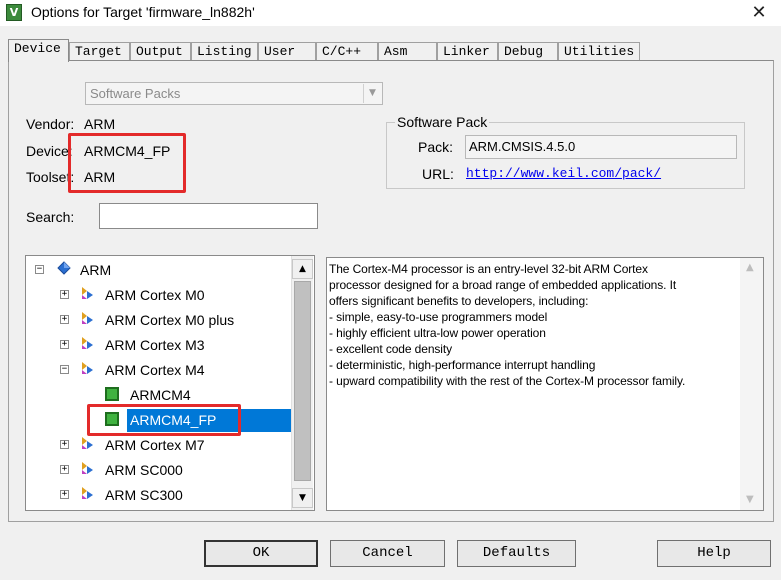 This screenshot has height=580, width=781. What do you see at coordinates (442, 122) in the screenshot?
I see `software-pack-title: Software Pack` at bounding box center [442, 122].